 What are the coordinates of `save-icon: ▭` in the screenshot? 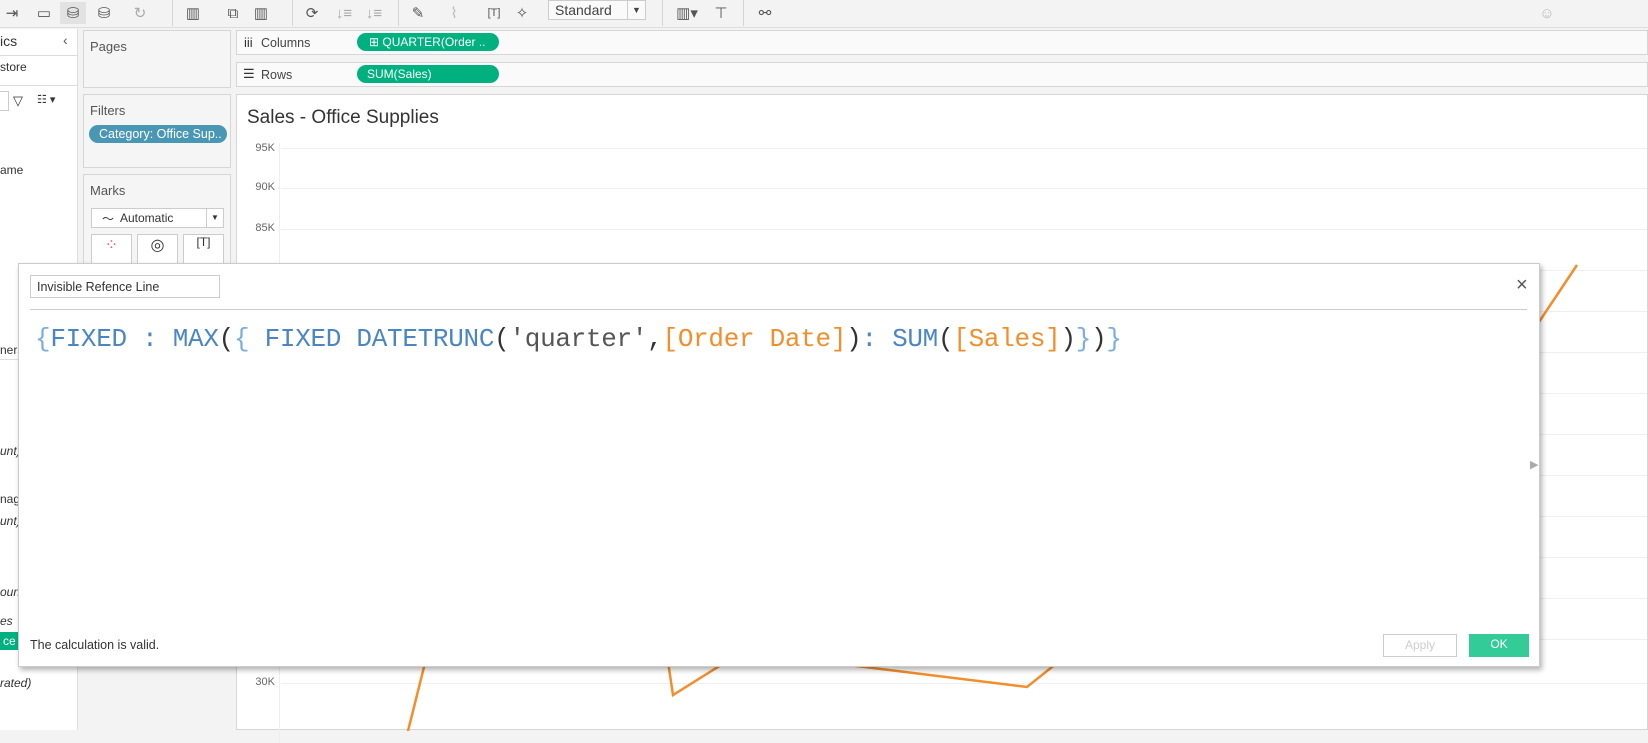 It's located at (44, 13).